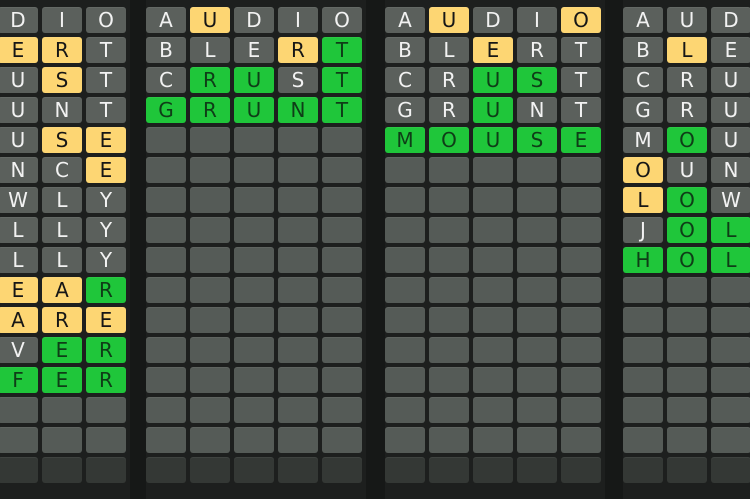 The image size is (750, 499). Describe the element at coordinates (62, 20) in the screenshot. I see `tile: I` at that location.